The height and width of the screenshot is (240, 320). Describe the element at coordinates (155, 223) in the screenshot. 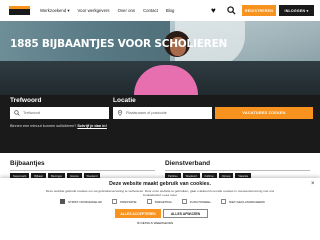

I see `show-details-link: ⚙ DETAILS WEERGEVEN` at that location.